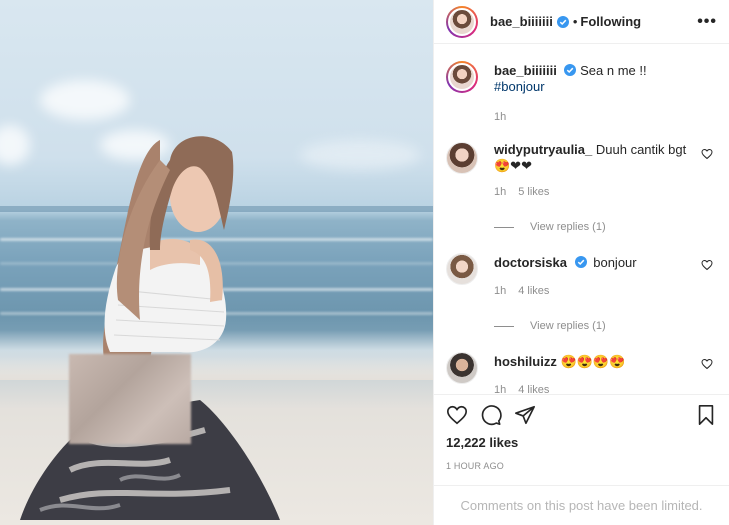 Image resolution: width=729 pixels, height=525 pixels. I want to click on more-icon: •••, so click(707, 22).